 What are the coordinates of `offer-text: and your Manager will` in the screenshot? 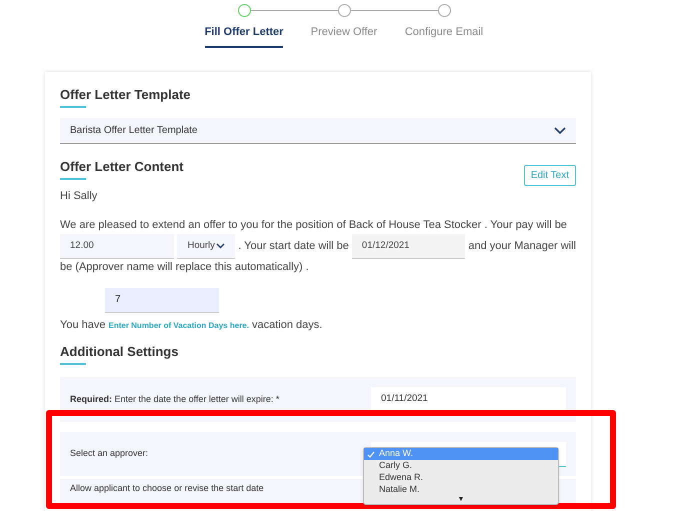 It's located at (522, 246).